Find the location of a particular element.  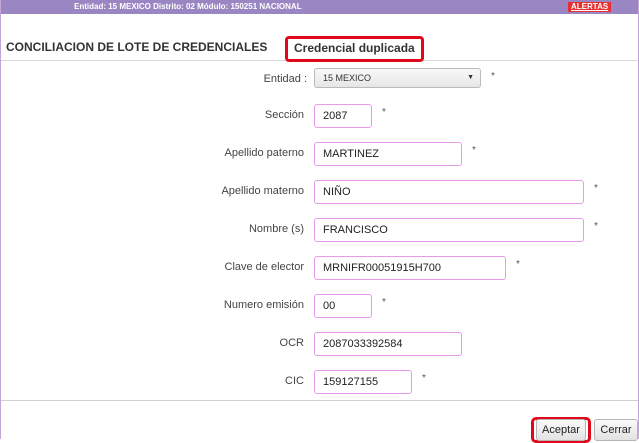

clave-elector-label: Clave de elector is located at coordinates (264, 267).